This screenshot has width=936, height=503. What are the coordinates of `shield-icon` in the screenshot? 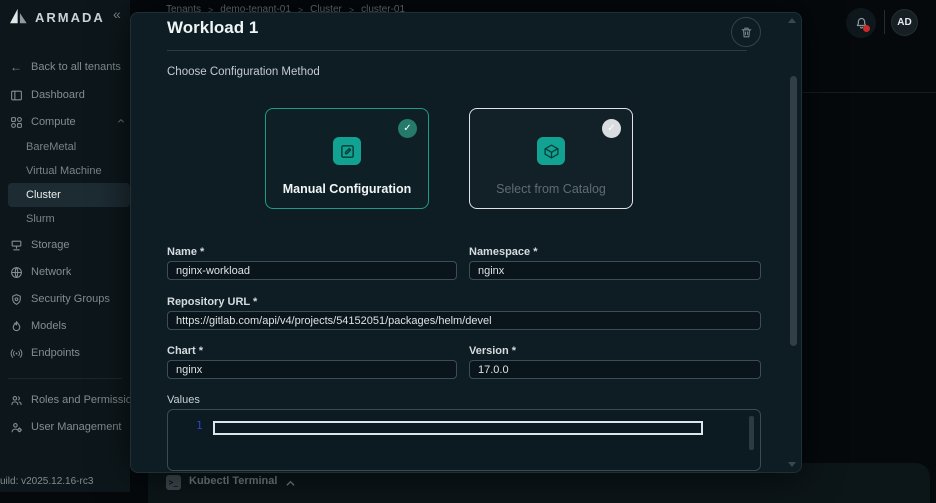 It's located at (16, 299).